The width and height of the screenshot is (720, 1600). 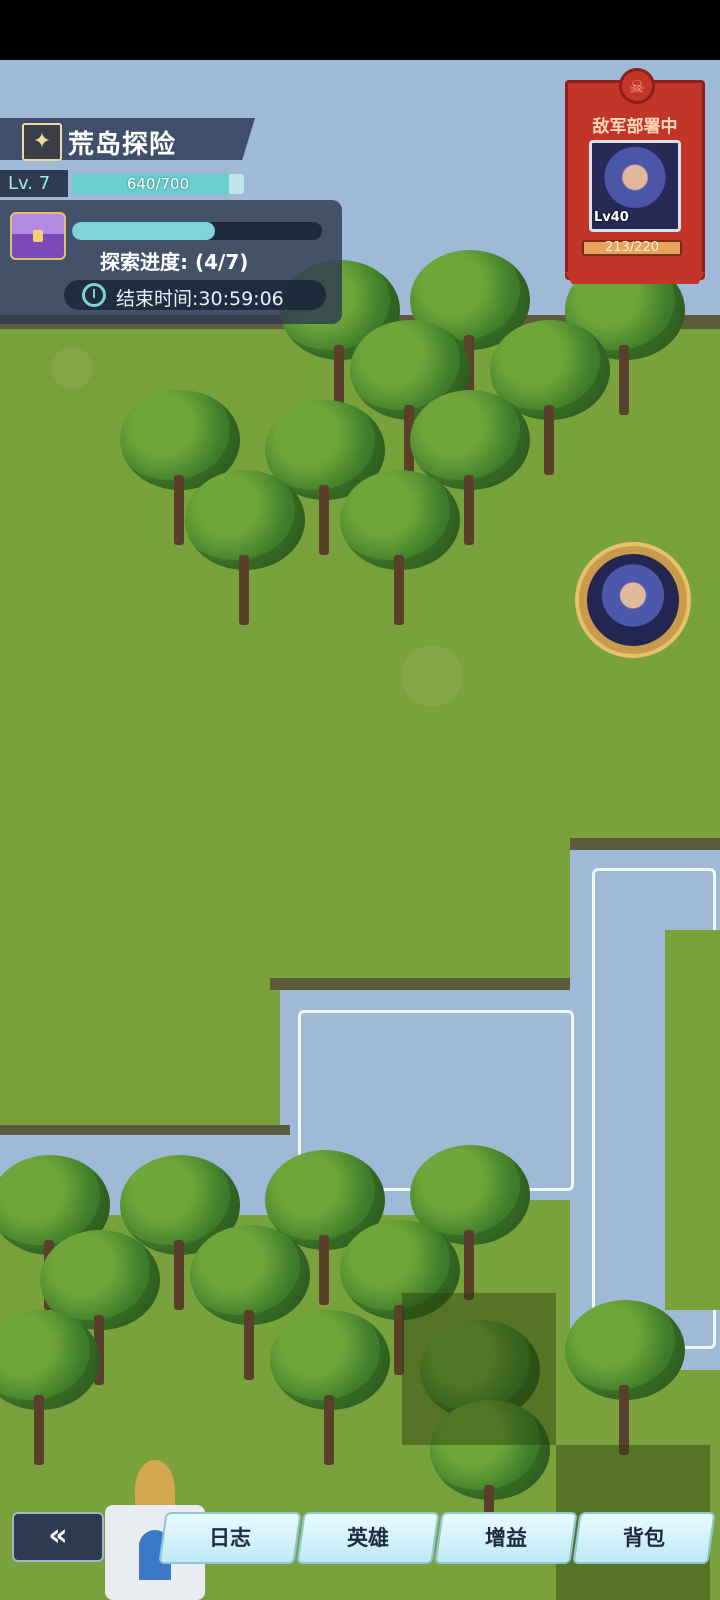 I want to click on explore-progress-bar, so click(x=197, y=231).